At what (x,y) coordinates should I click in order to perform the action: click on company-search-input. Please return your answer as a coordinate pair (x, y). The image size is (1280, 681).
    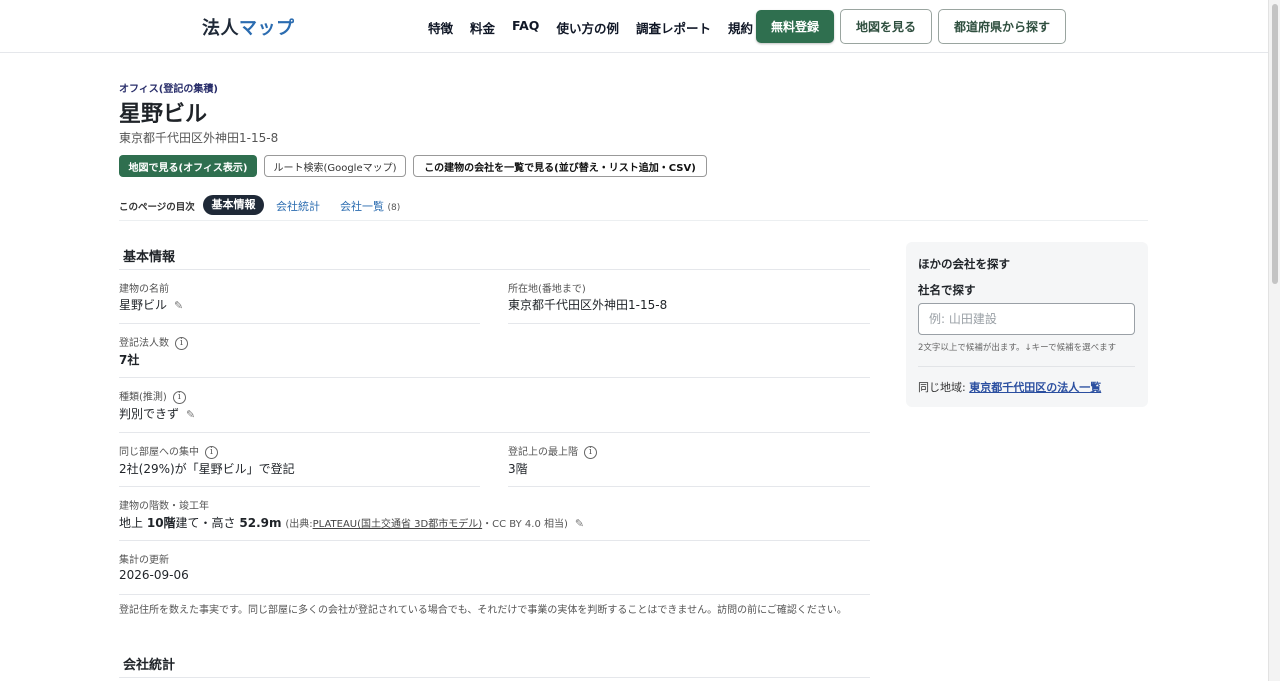
    Looking at the image, I should click on (1026, 319).